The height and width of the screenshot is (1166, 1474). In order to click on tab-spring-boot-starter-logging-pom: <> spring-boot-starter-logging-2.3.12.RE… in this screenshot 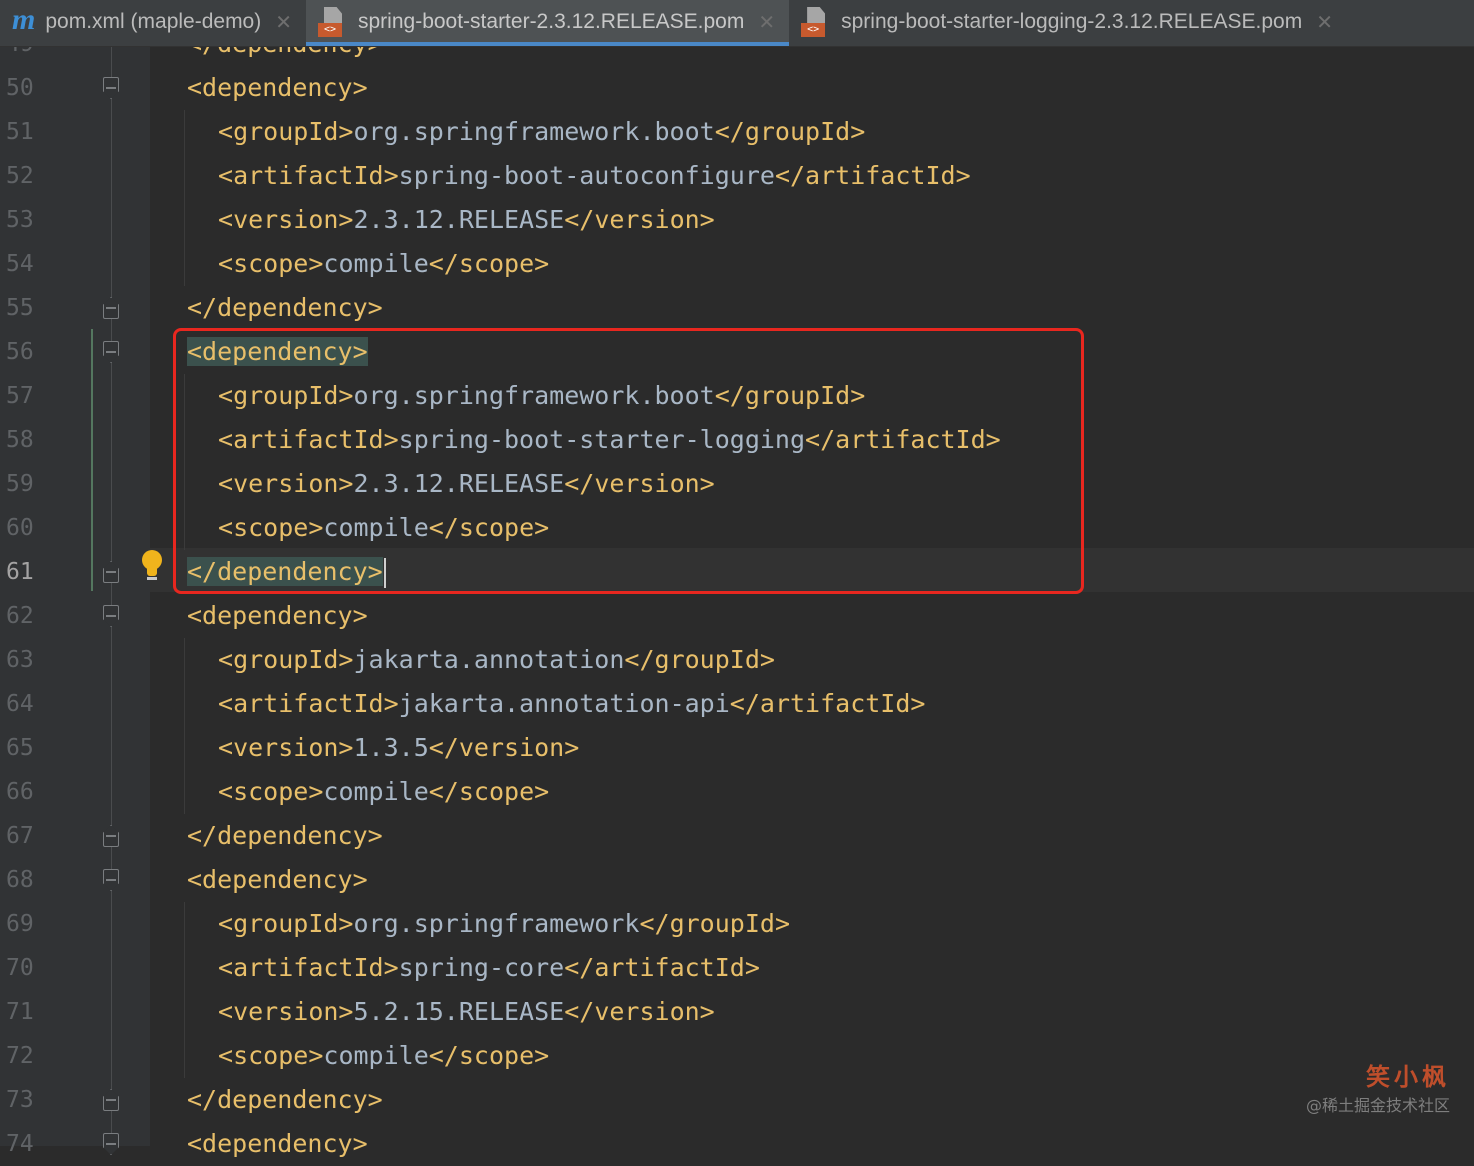, I will do `click(1068, 22)`.